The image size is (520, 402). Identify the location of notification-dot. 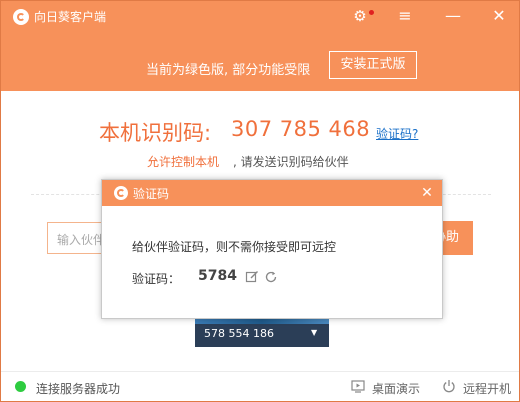
(371, 12).